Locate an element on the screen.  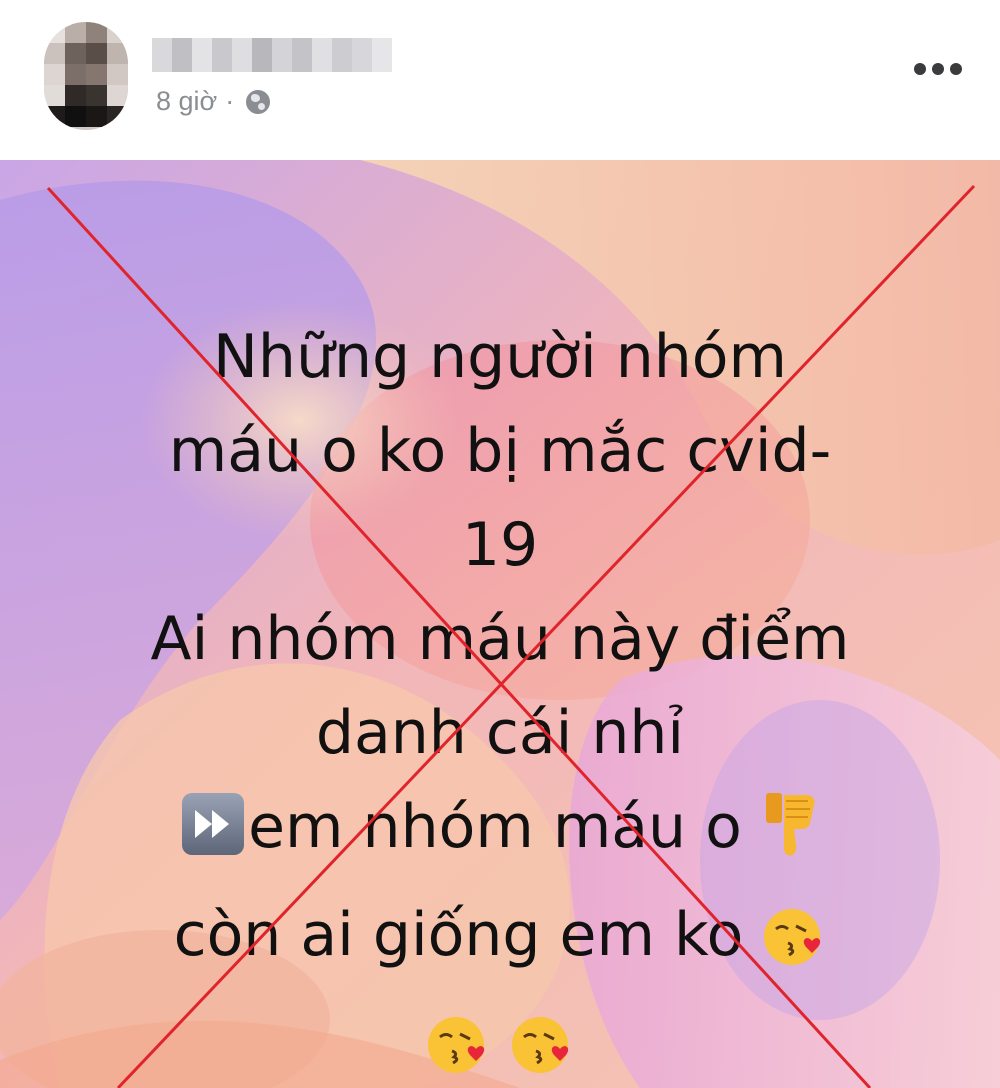
status-line-5: danh cái nhỉ is located at coordinates (500, 733).